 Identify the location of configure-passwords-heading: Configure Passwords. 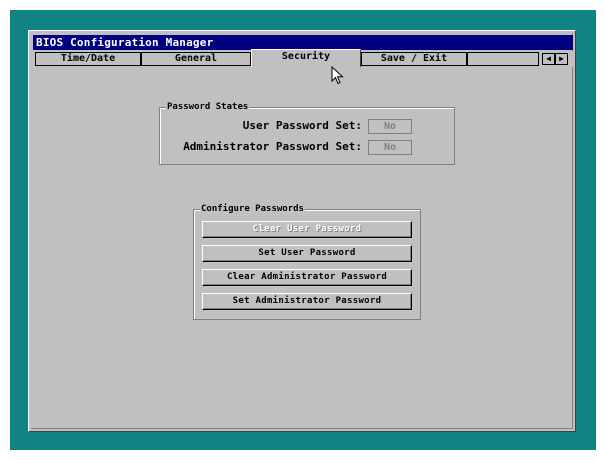
(252, 209).